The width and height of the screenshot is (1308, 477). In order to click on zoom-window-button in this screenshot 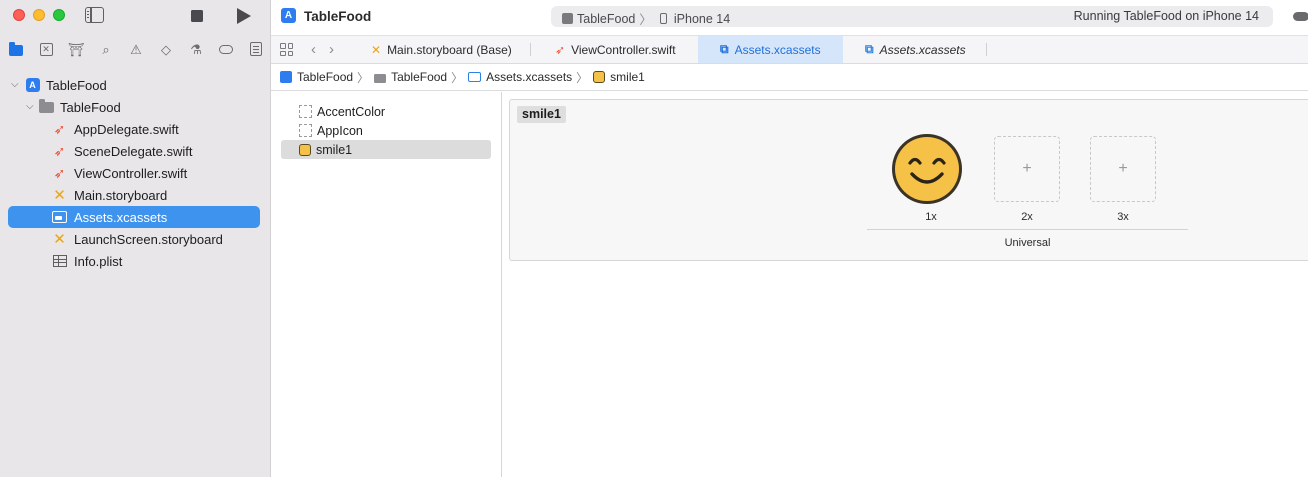, I will do `click(59, 15)`.